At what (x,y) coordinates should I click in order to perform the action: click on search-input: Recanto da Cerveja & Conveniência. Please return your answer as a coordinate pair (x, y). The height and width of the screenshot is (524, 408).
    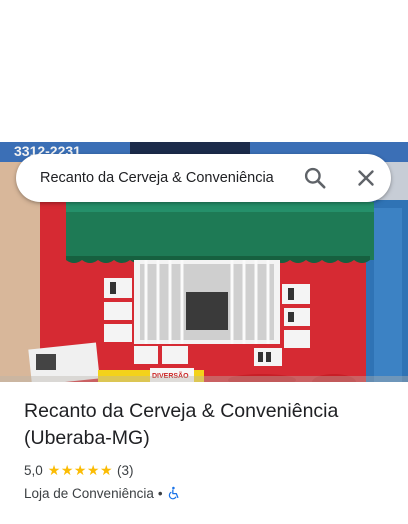
    Looking at the image, I should click on (167, 178).